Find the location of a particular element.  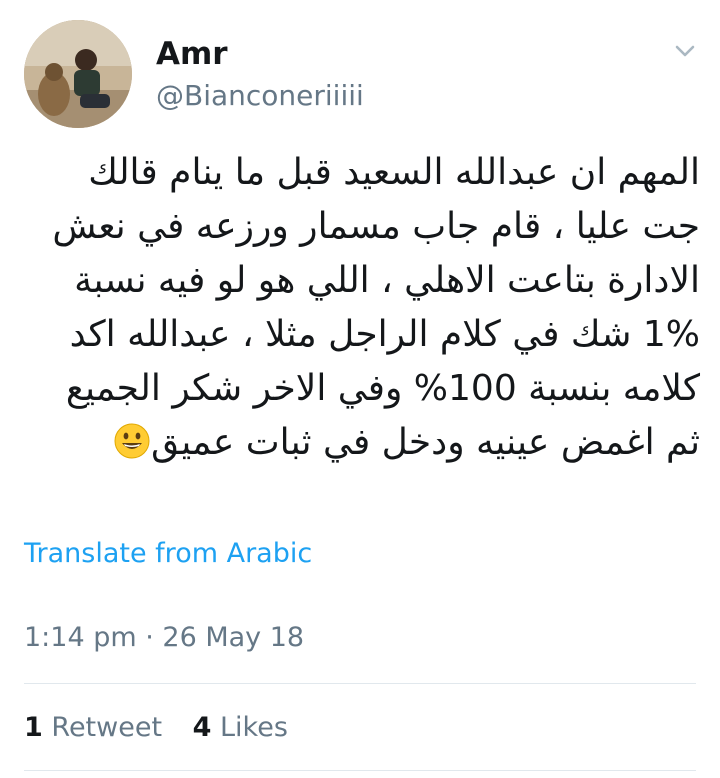

tweet-stats: 1 Retweet 4 Likes is located at coordinates (167, 728).